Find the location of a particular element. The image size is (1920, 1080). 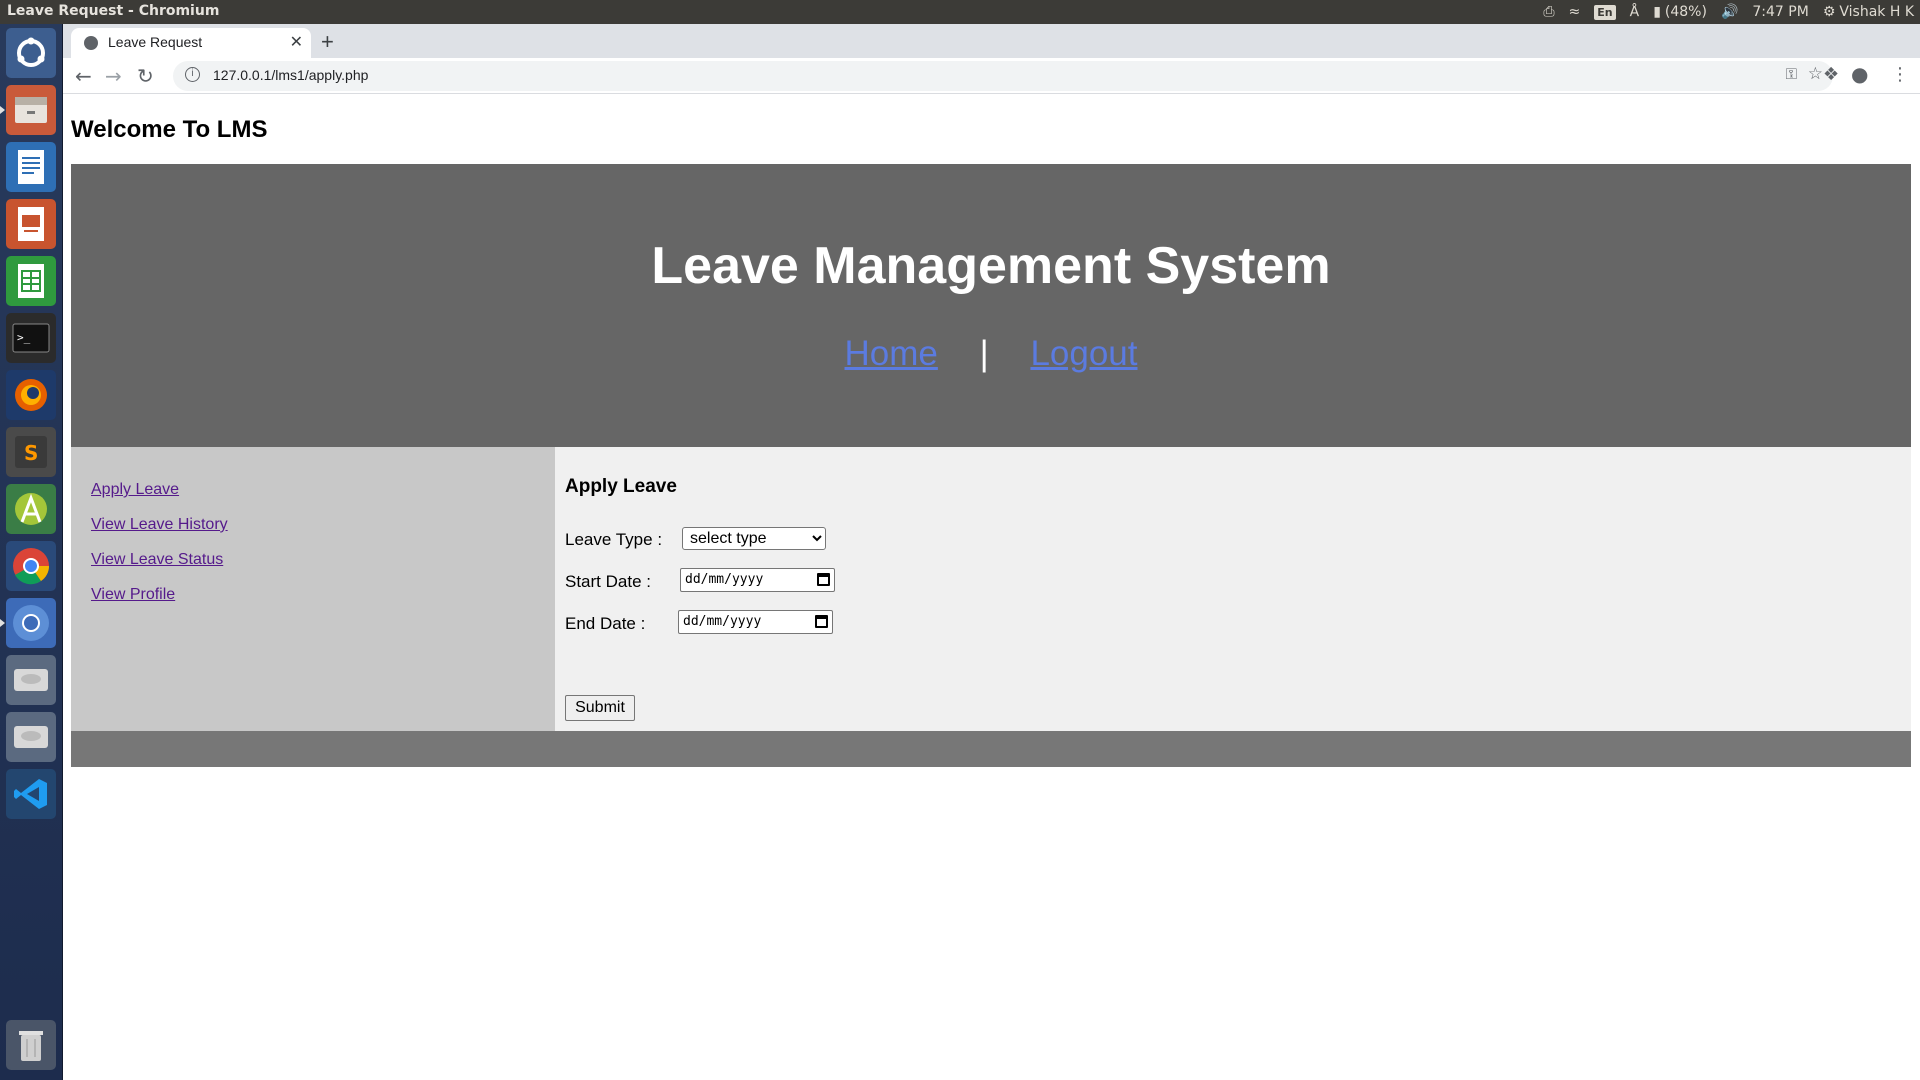

tab-leave-request: Leave Request ✕ is located at coordinates (191, 43).